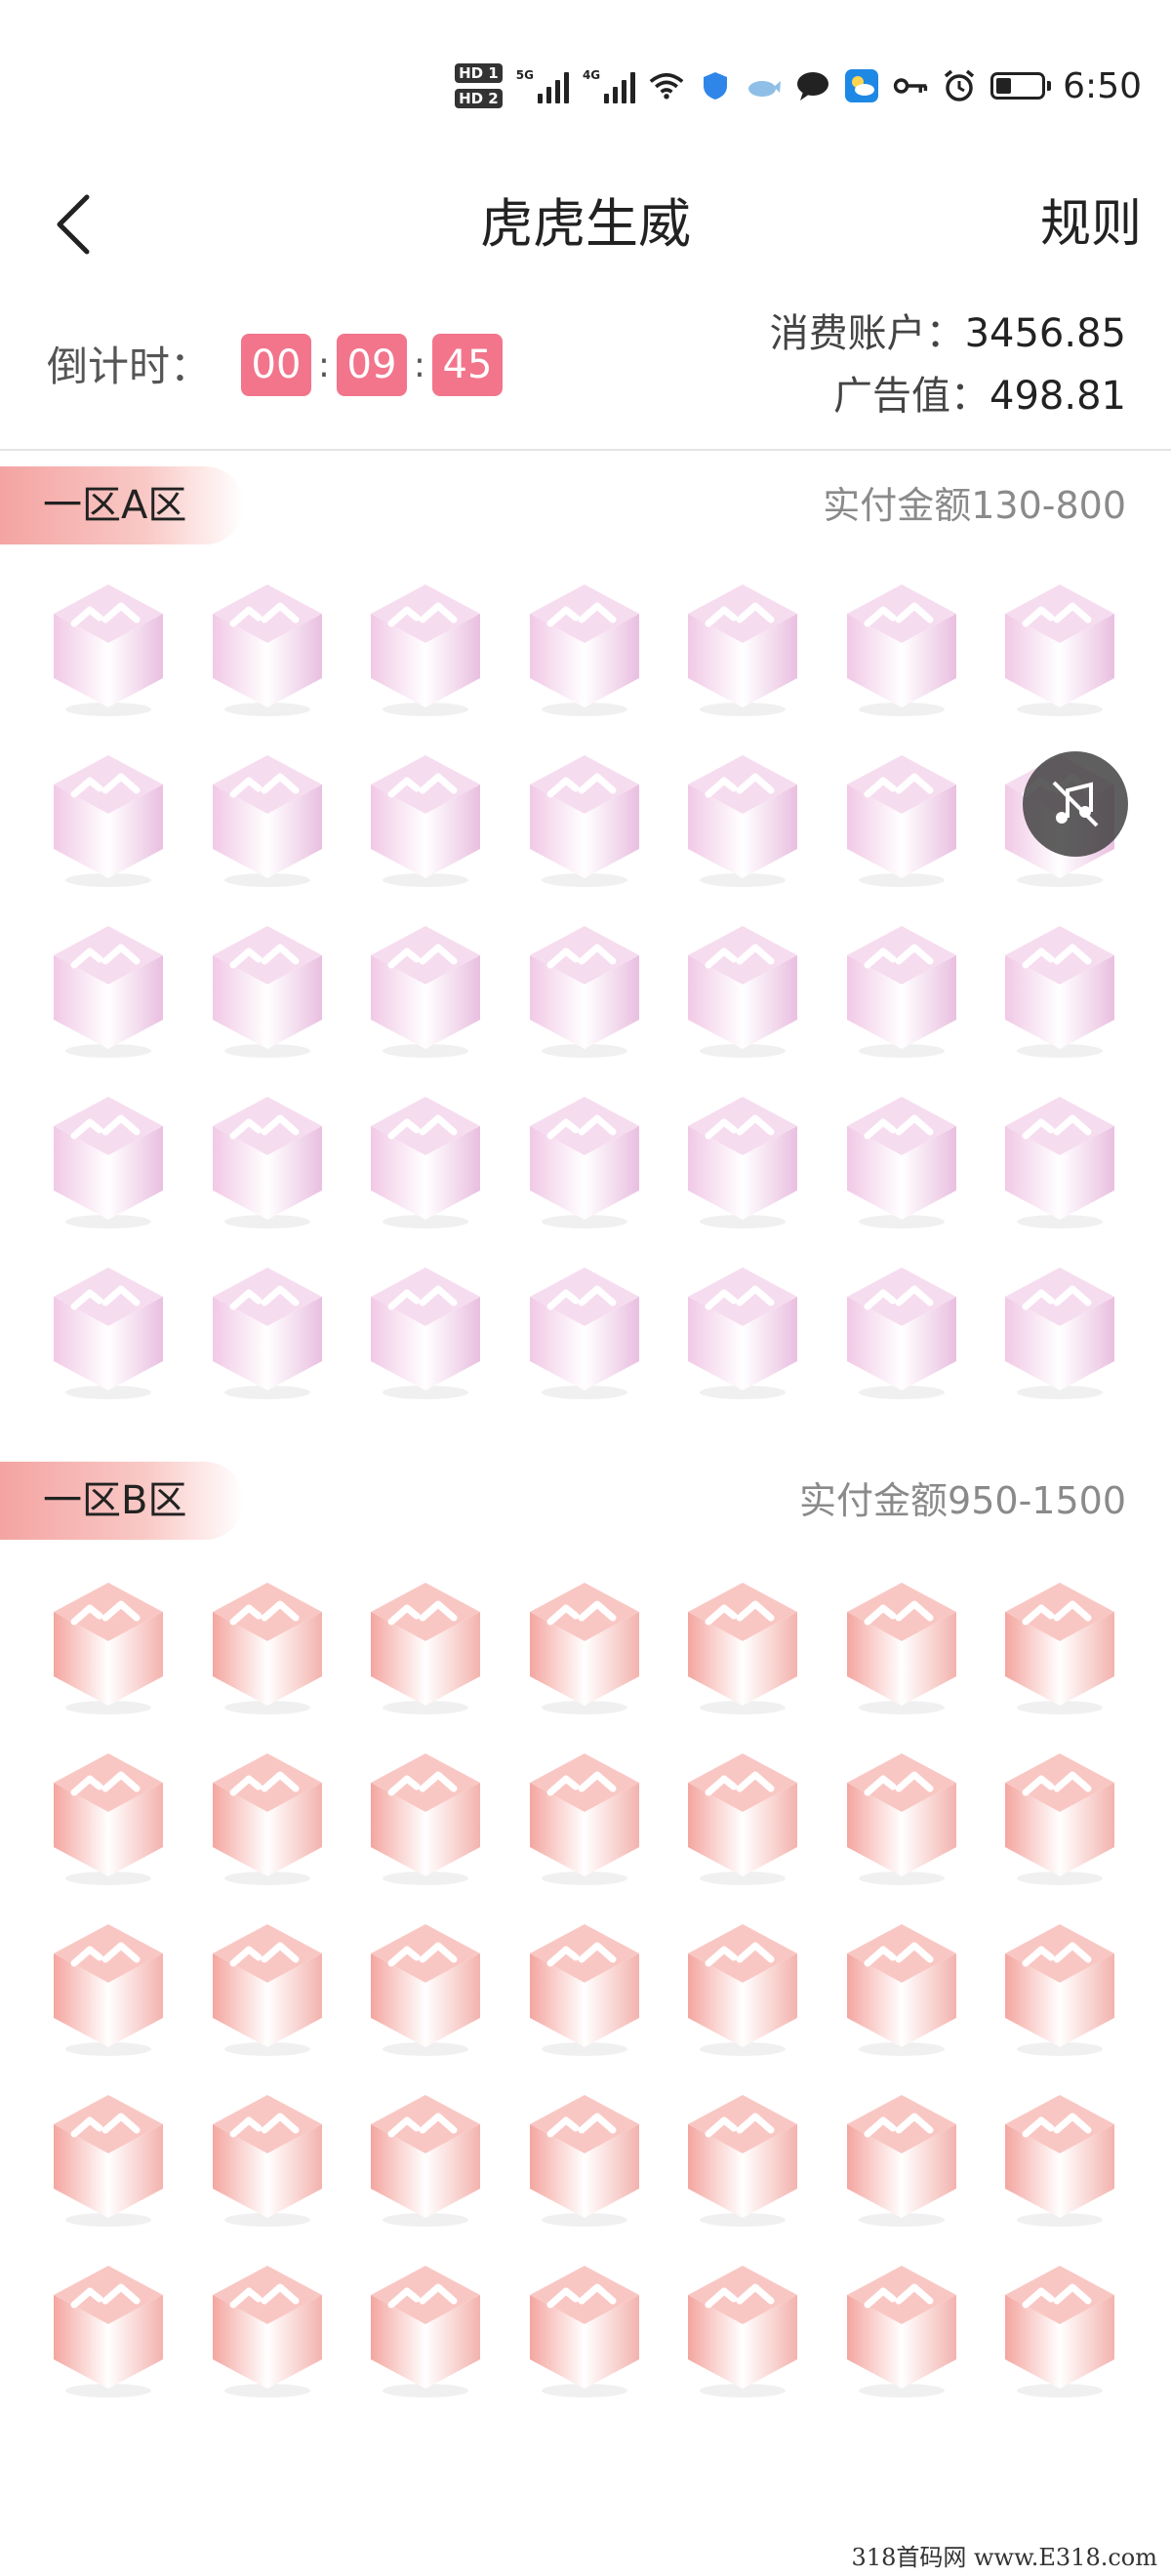 This screenshot has width=1171, height=2576. I want to click on rules-button: 规则, so click(1091, 224).